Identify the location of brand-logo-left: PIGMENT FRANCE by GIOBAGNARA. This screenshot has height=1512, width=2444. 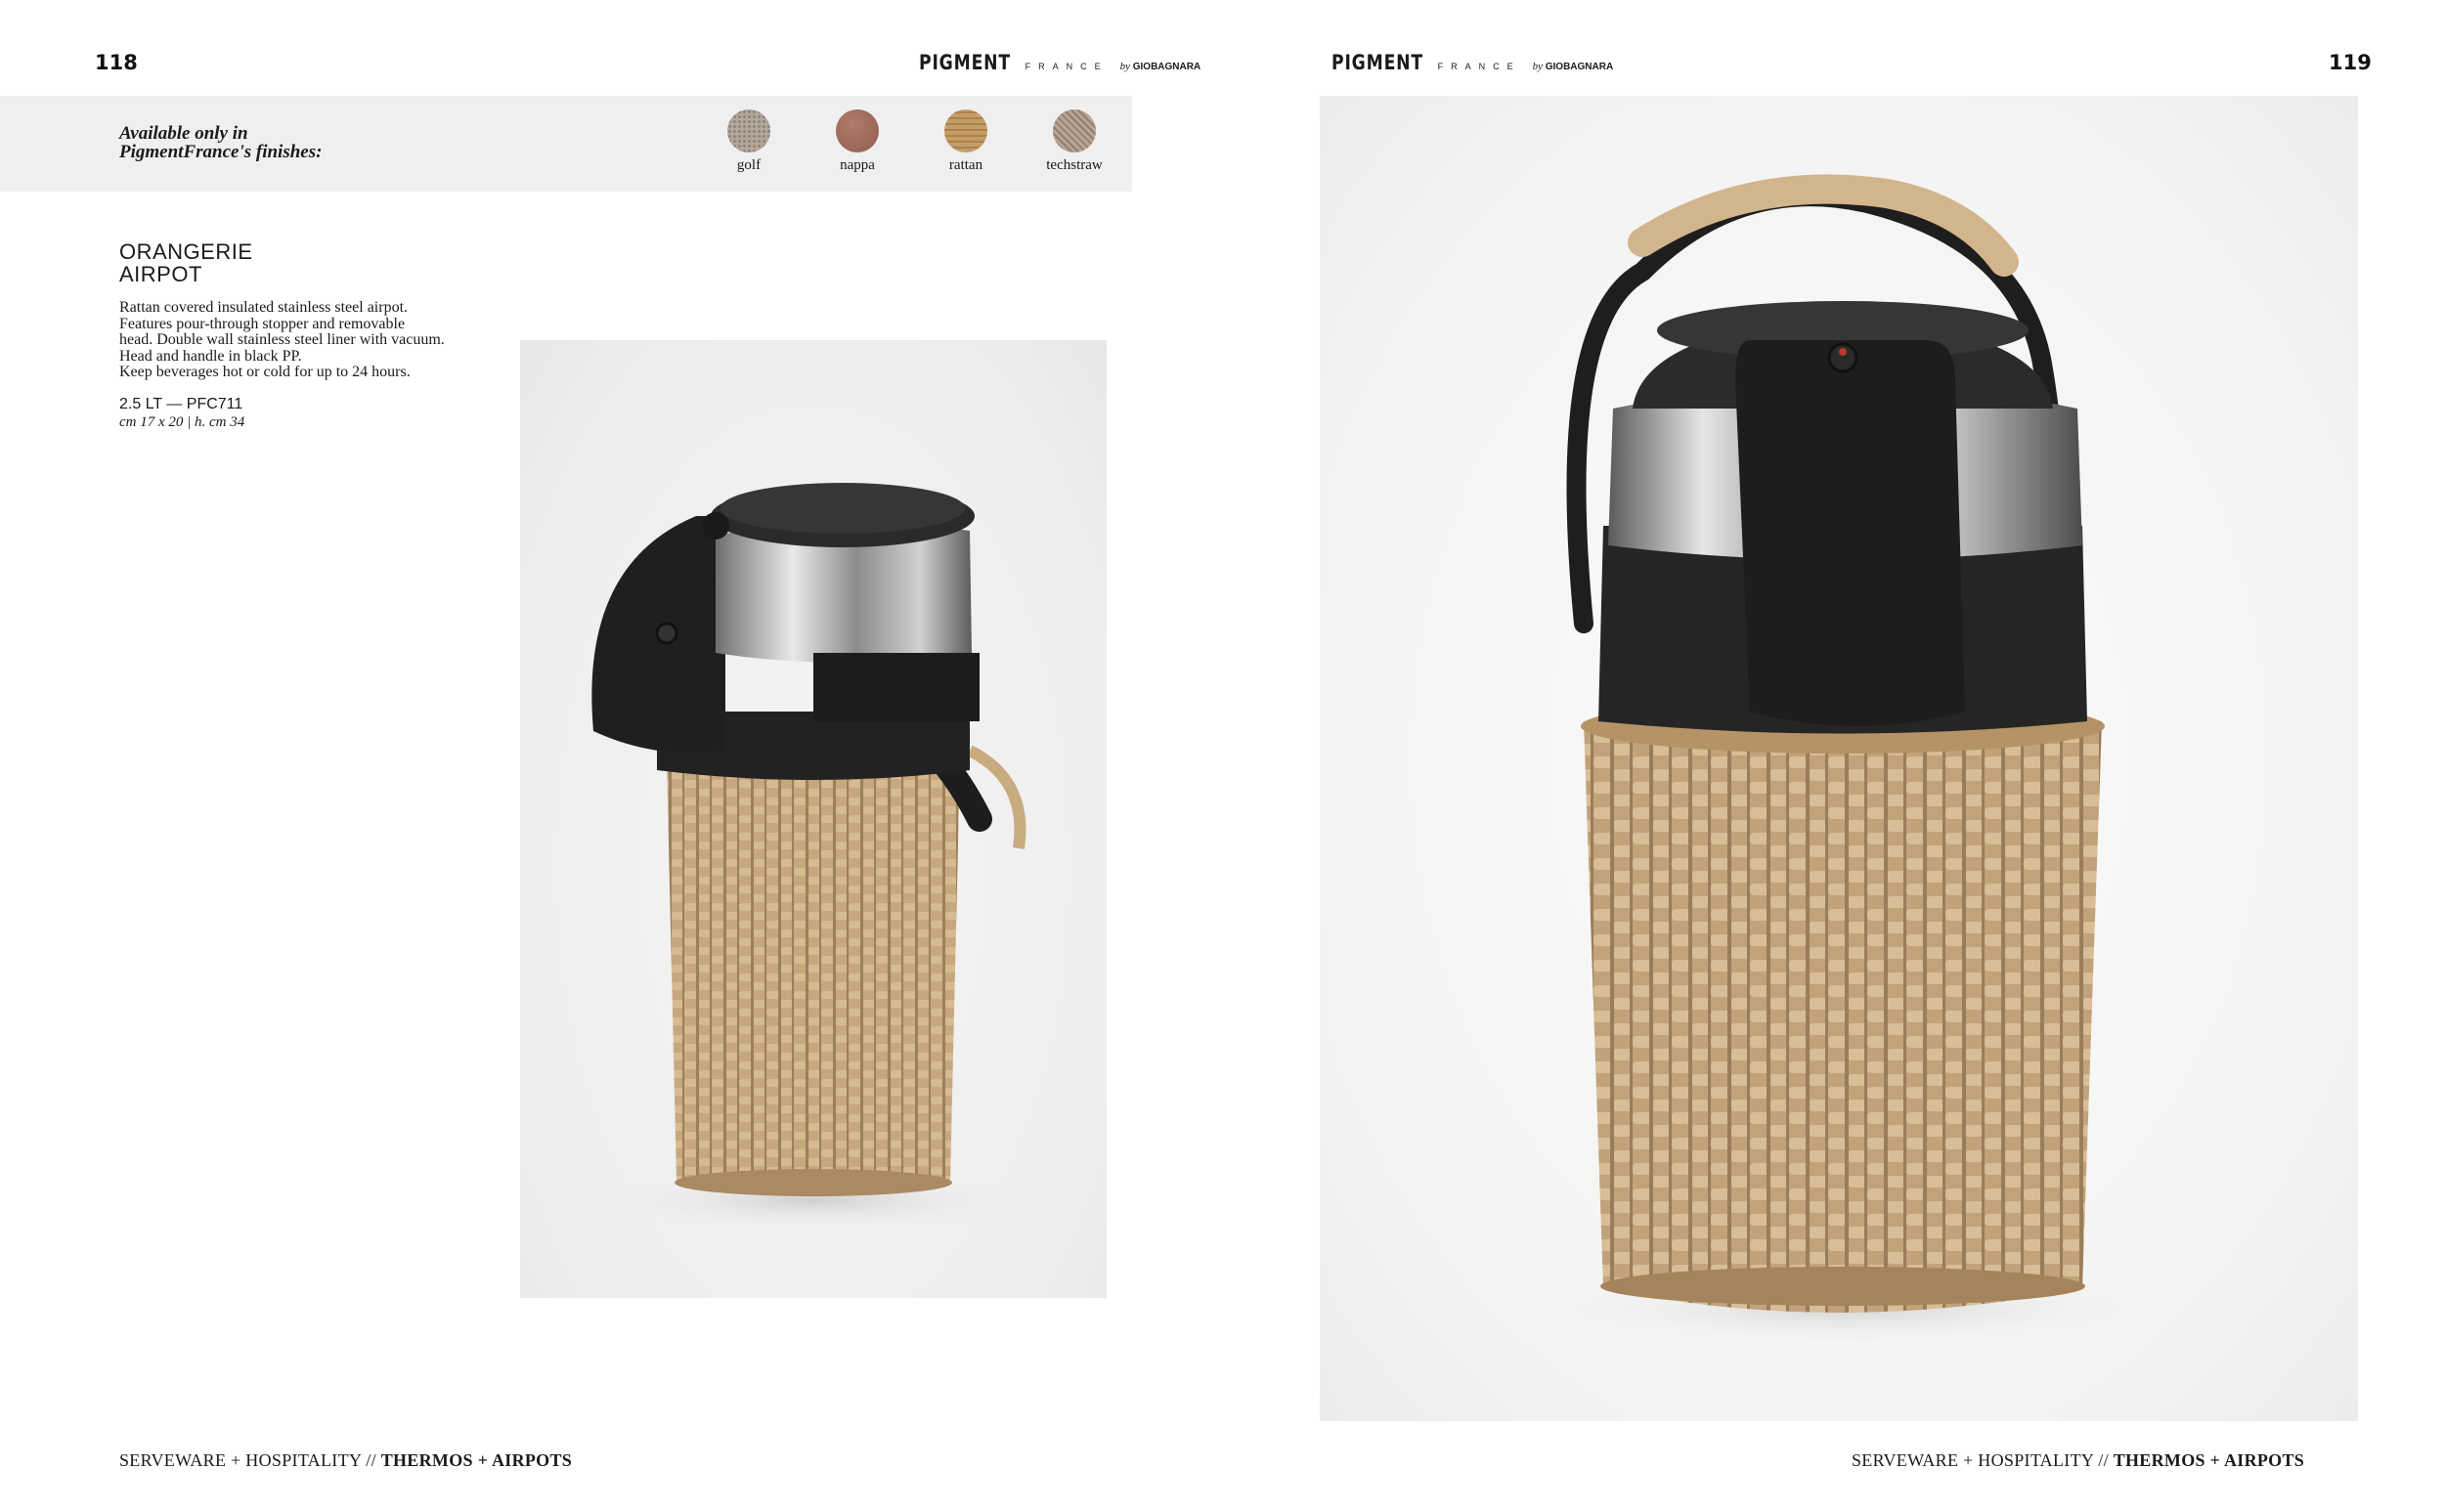
(1059, 62).